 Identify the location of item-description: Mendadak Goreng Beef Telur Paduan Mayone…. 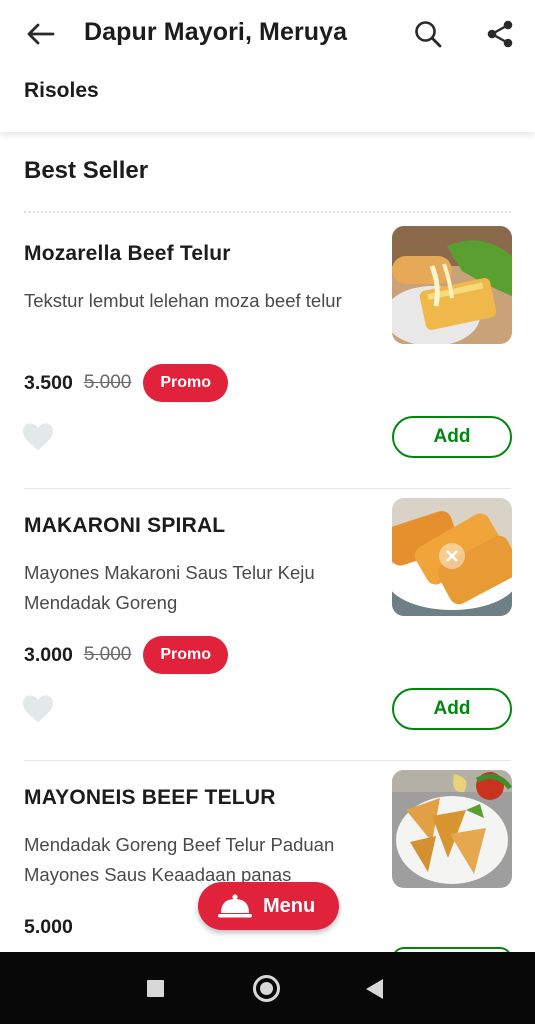
(179, 859).